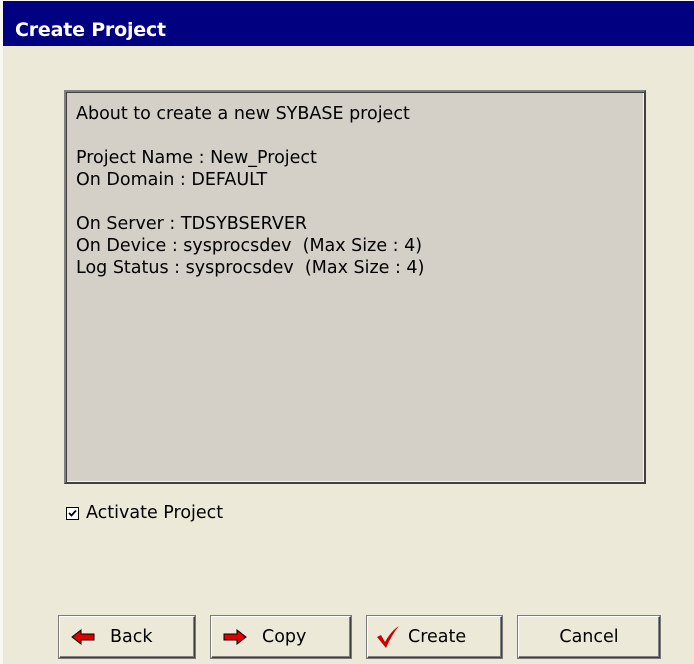 The width and height of the screenshot is (694, 664). I want to click on summary-project-name: Project Name : New_Project, so click(196, 158).